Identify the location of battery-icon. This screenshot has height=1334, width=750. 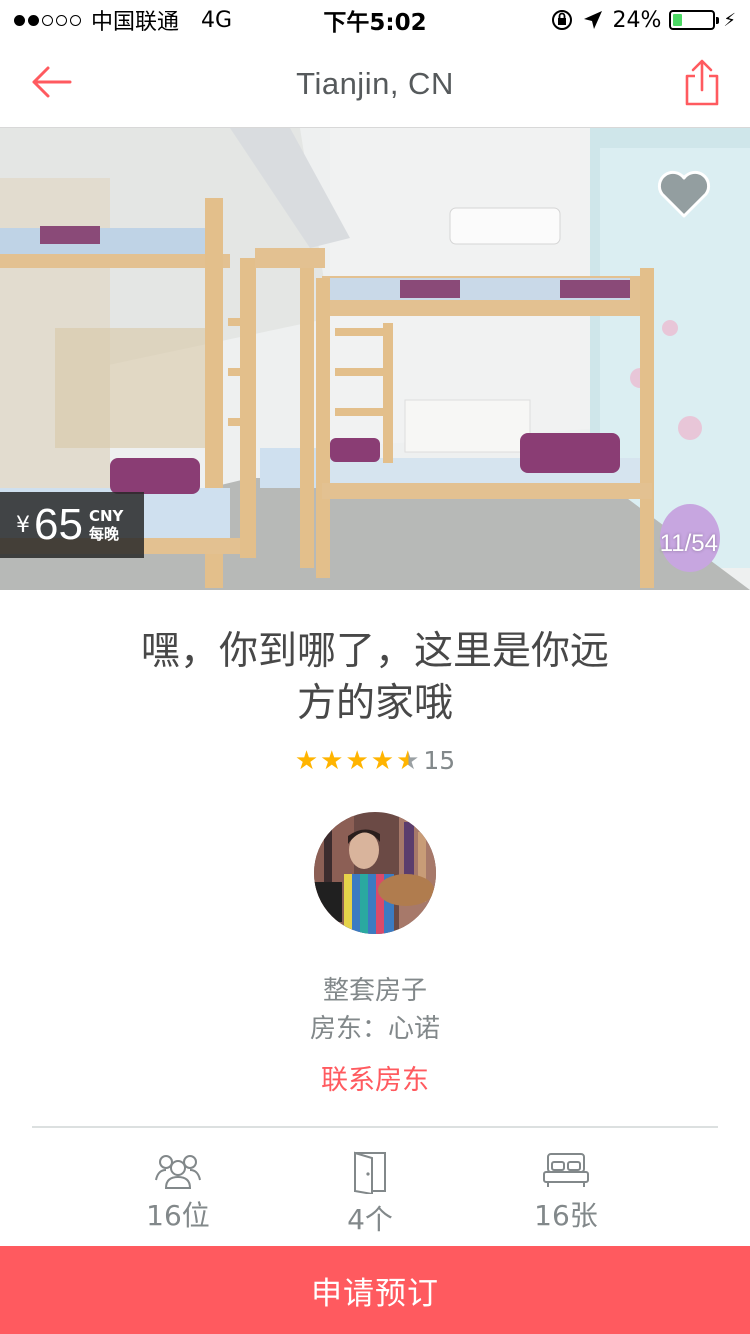
(694, 20).